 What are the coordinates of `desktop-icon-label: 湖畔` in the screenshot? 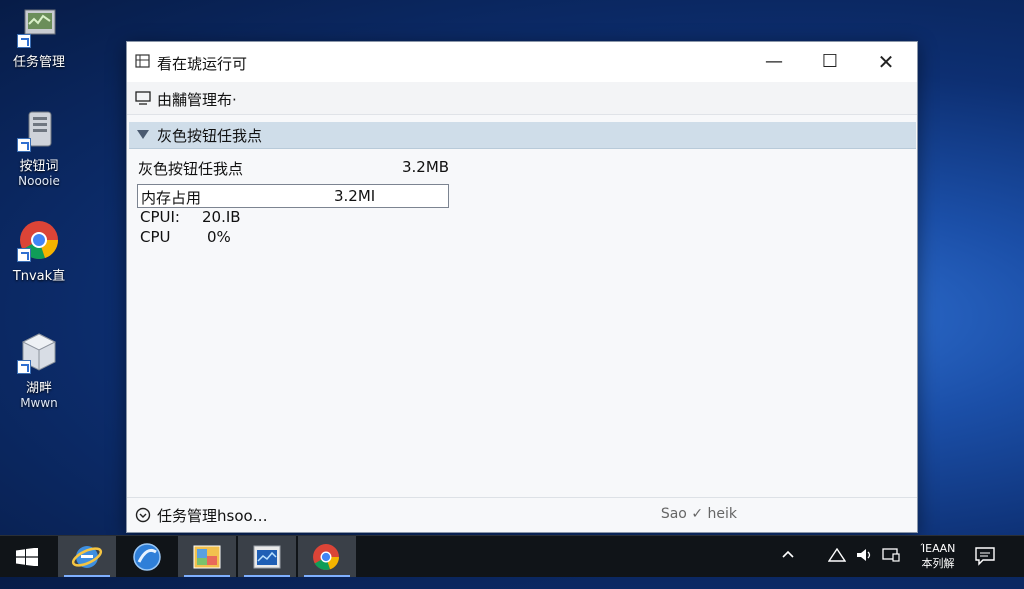 It's located at (38, 388).